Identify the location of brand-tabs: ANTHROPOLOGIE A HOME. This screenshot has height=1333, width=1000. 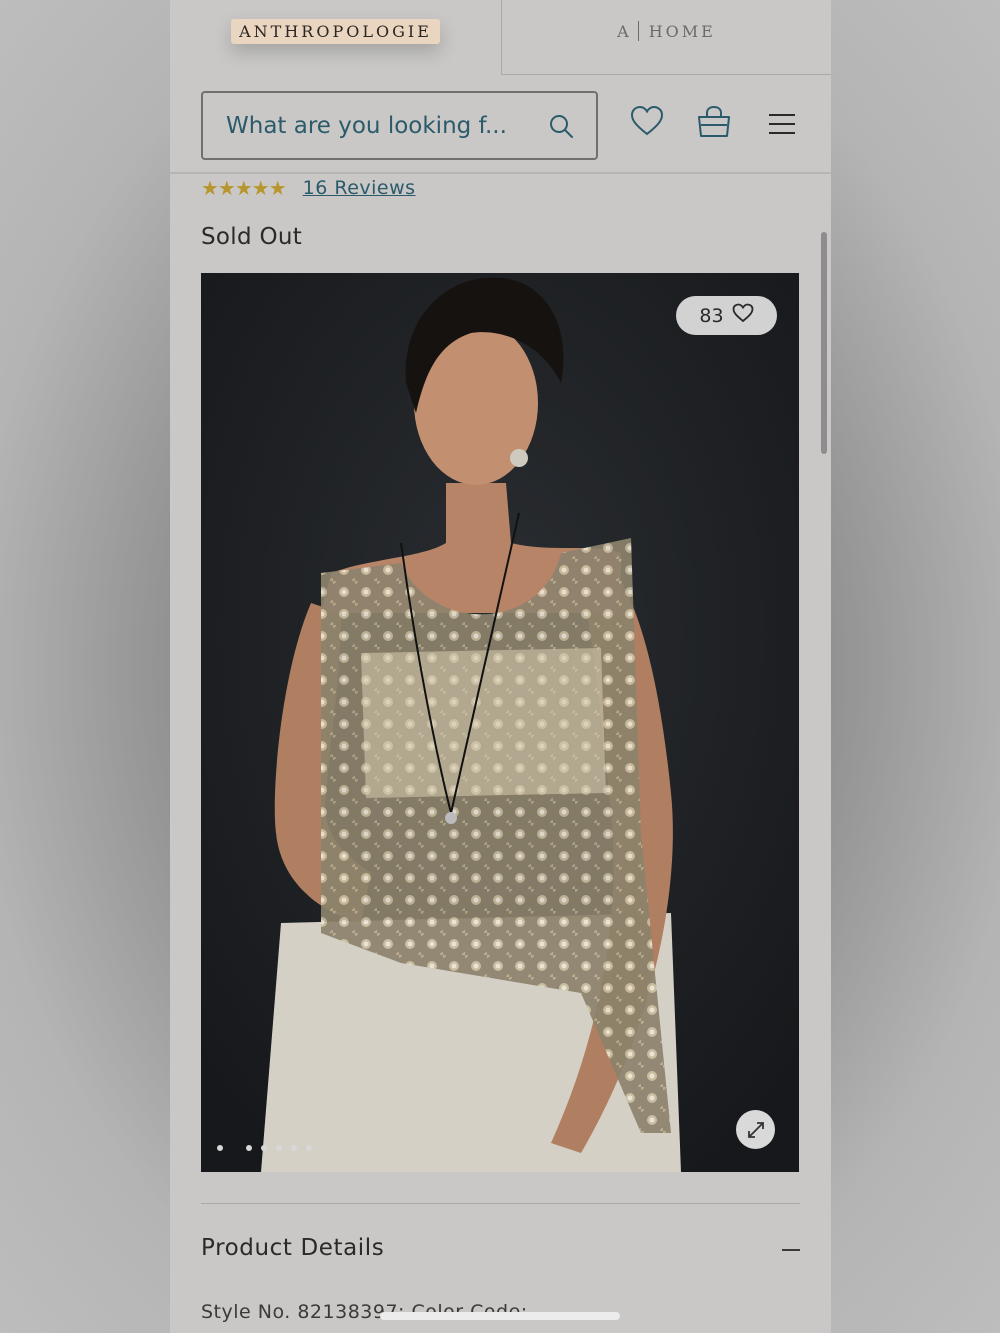
(500, 37).